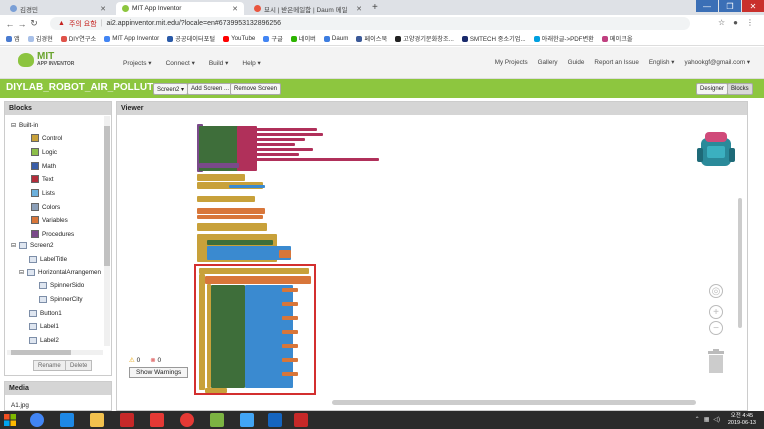  I want to click on zoom-in-icon: +, so click(716, 312).